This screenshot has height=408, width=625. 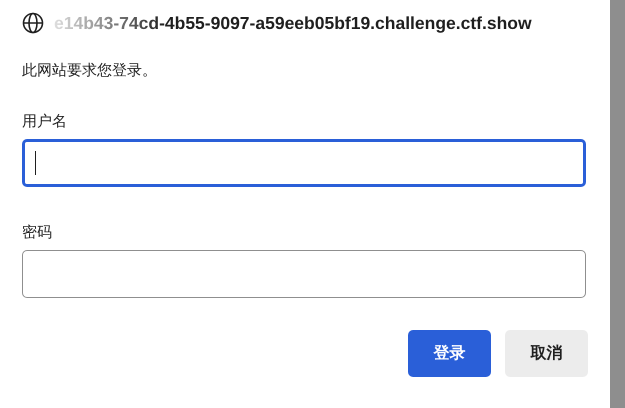 What do you see at coordinates (304, 274) in the screenshot?
I see `password-field` at bounding box center [304, 274].